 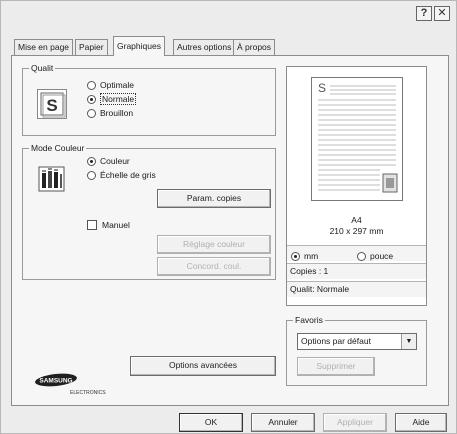 I want to click on manual-checkbox: Manuel, so click(x=108, y=225).